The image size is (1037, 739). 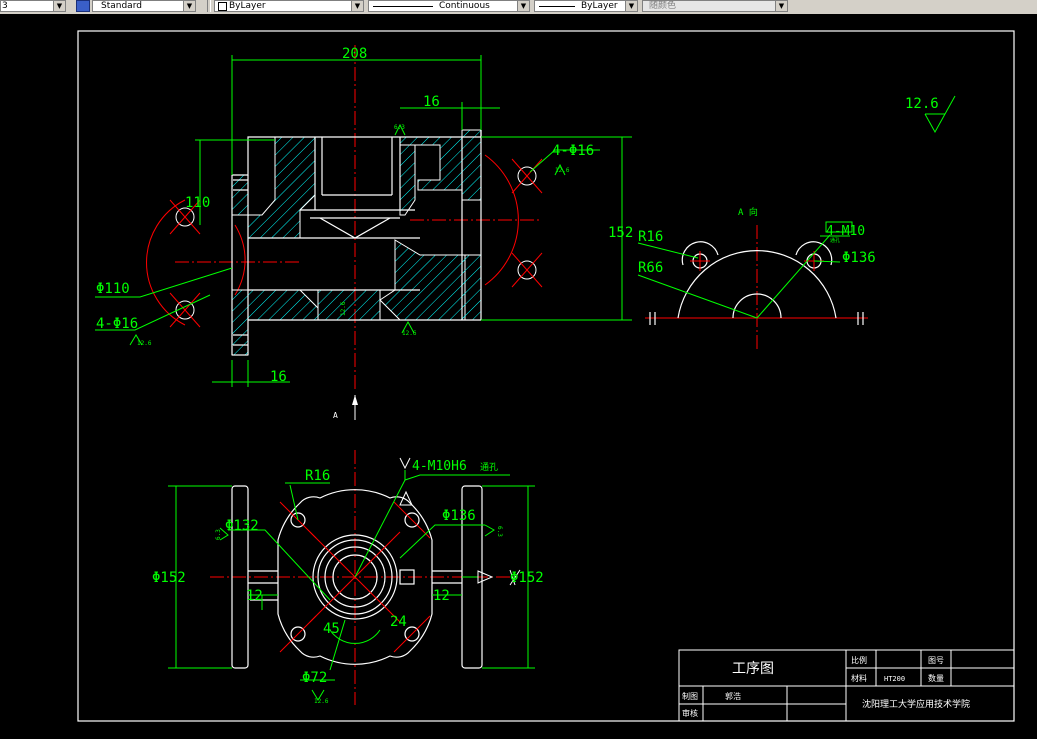 I want to click on plotstyle-combo: 随颜色 ▼, so click(x=715, y=6).